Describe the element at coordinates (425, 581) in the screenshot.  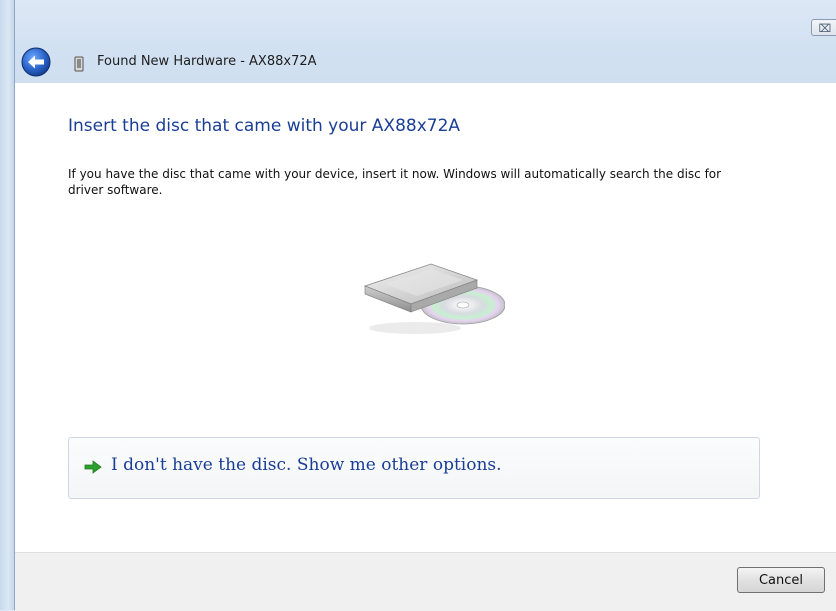
I see `dialog-footer: Cancel` at that location.